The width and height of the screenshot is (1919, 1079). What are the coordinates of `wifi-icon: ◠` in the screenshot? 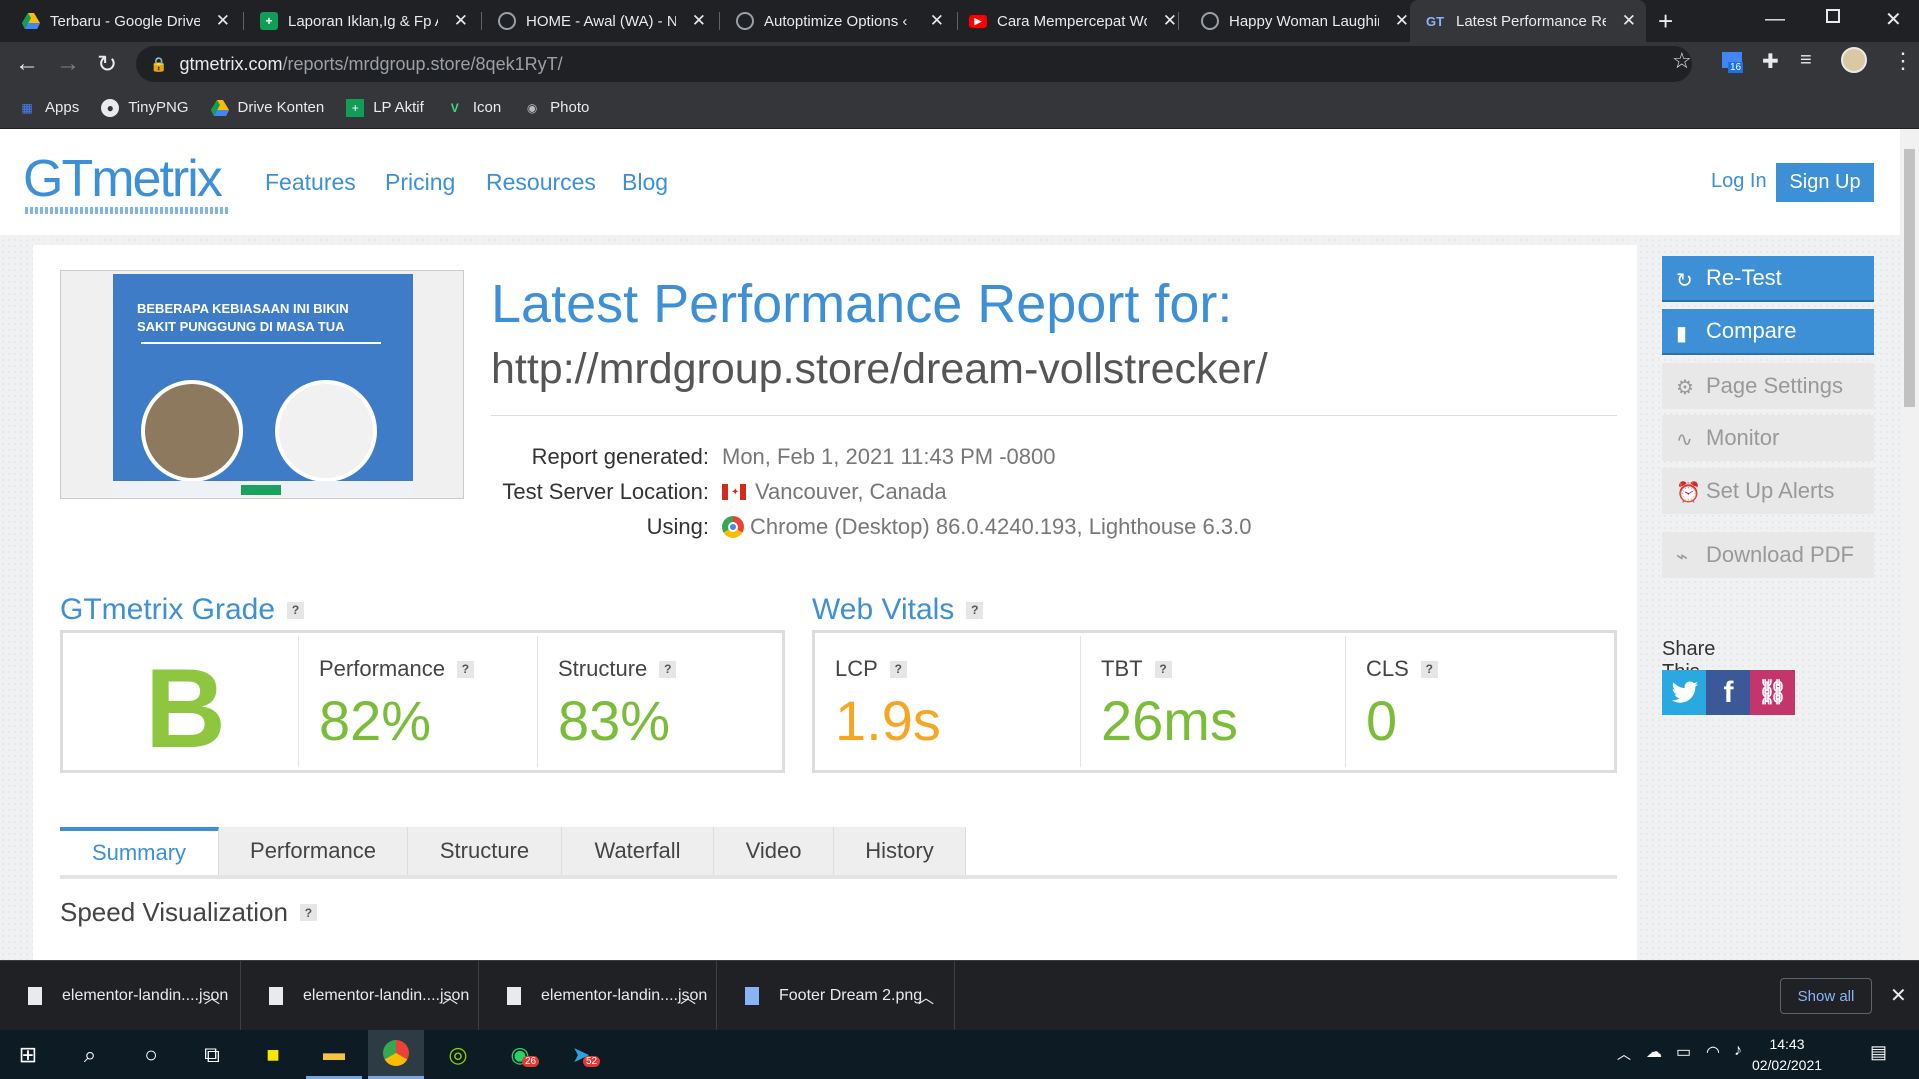 It's located at (1713, 1052).